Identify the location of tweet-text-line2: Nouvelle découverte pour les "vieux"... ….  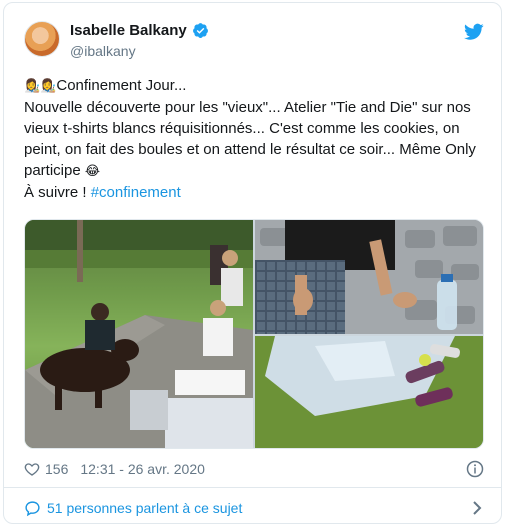
(254, 139).